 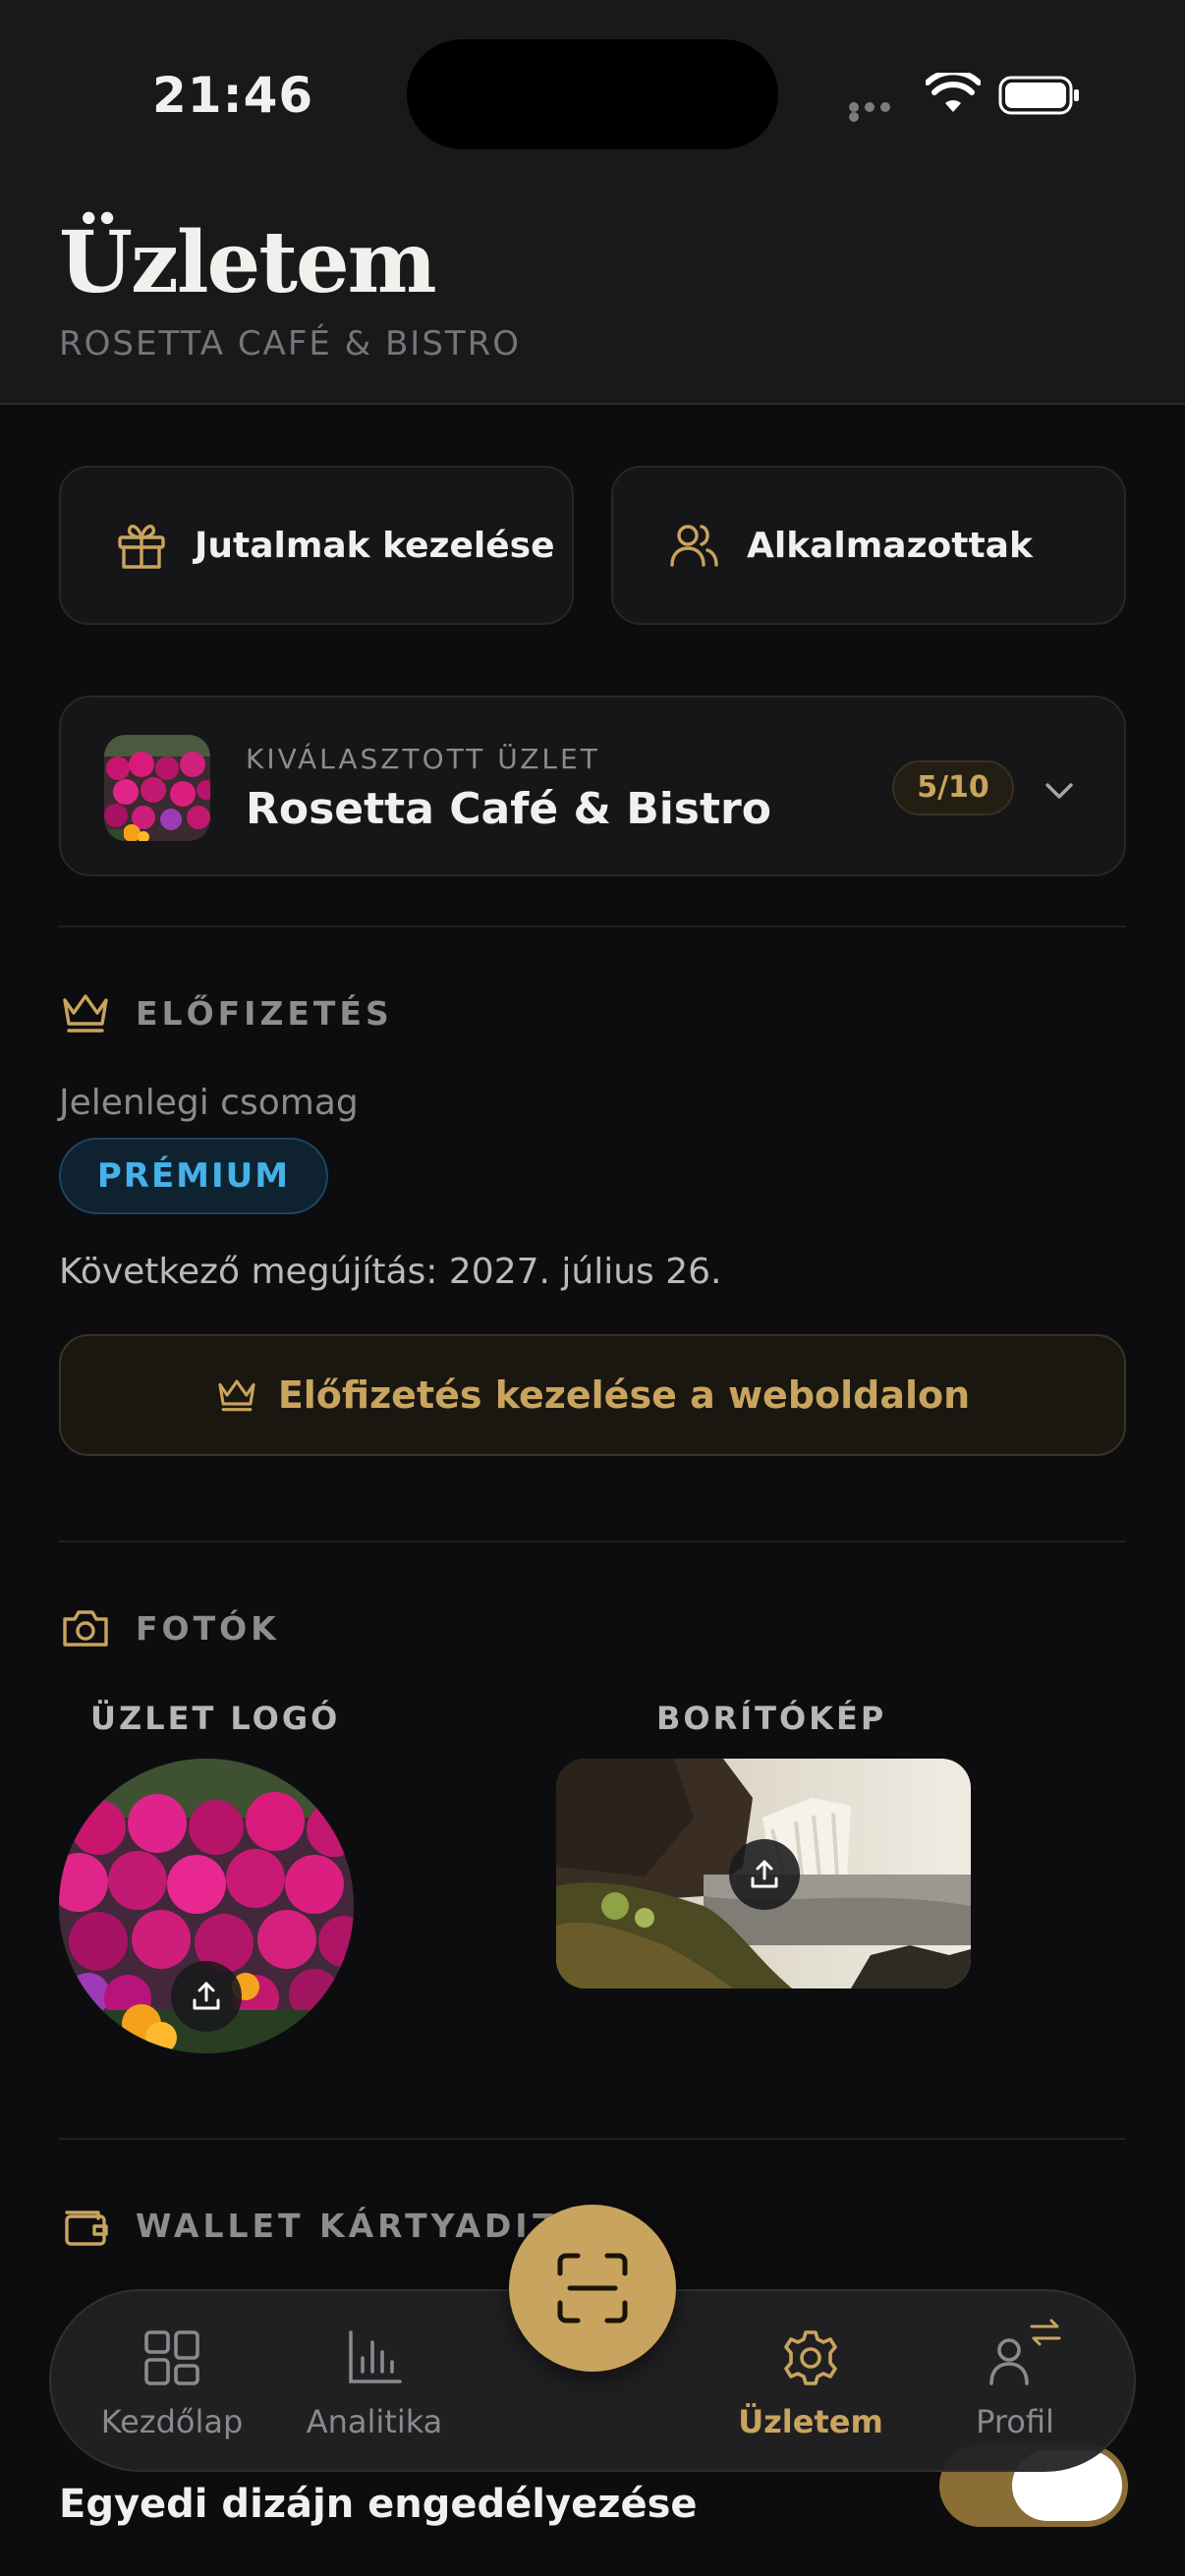 I want to click on store-logo-image, so click(x=207, y=1906).